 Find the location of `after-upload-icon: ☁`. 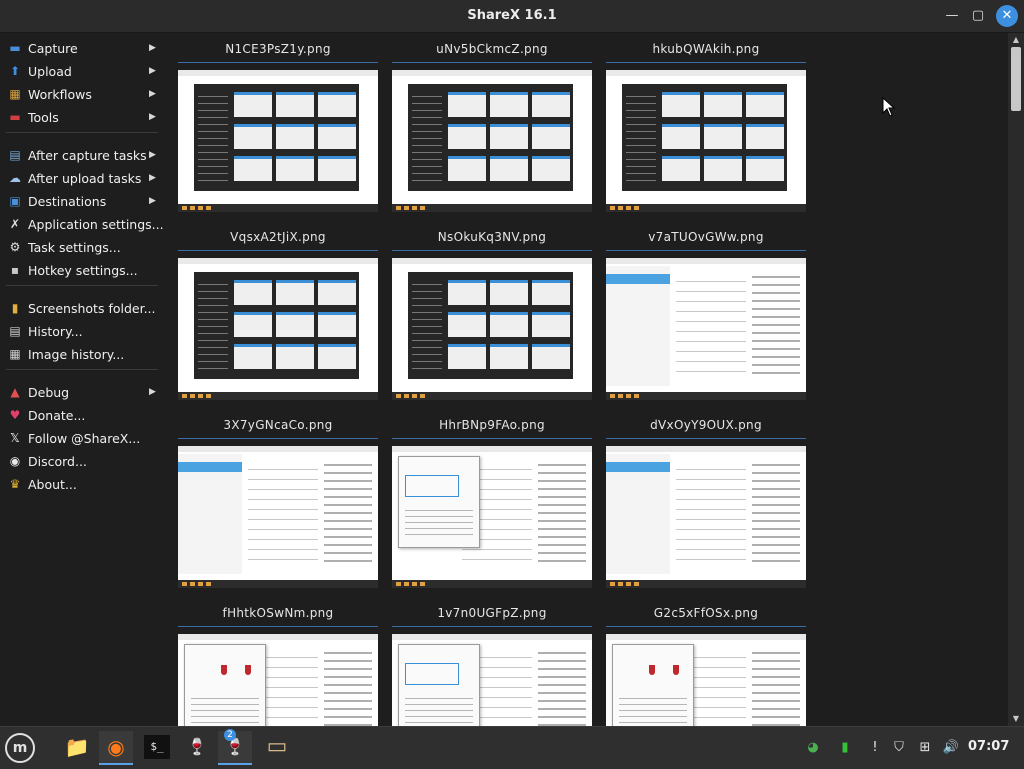

after-upload-icon: ☁ is located at coordinates (15, 178).